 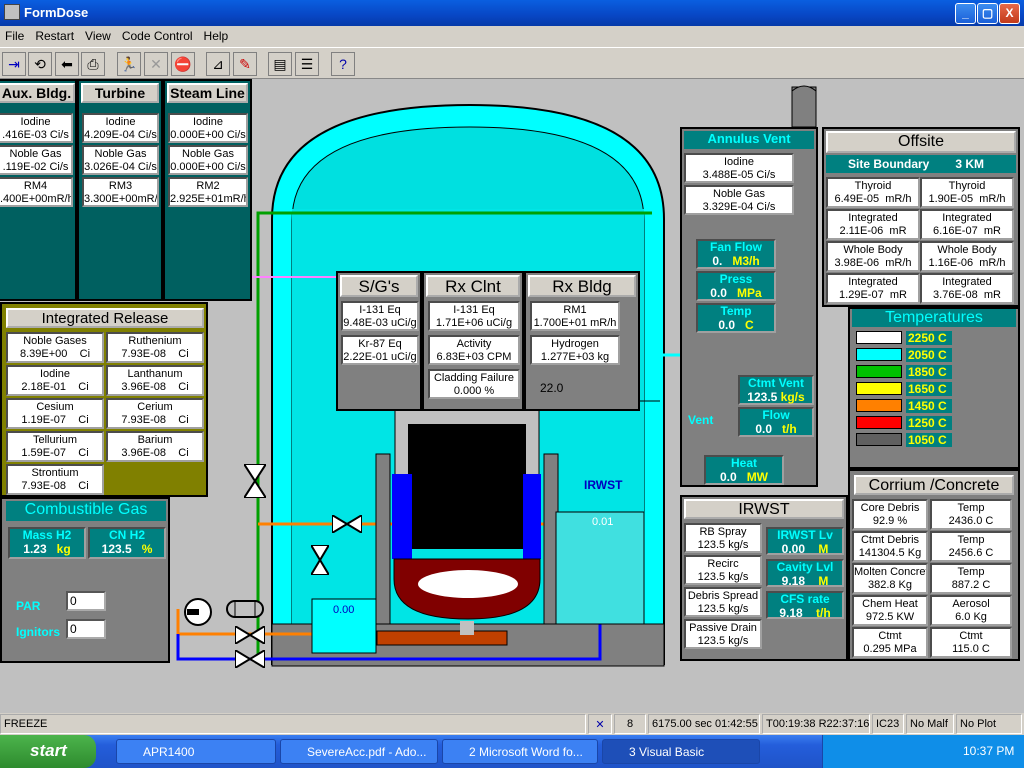 What do you see at coordinates (805, 541) in the screenshot?
I see `irwst-level-box: IRWST Lv 0.00 M` at bounding box center [805, 541].